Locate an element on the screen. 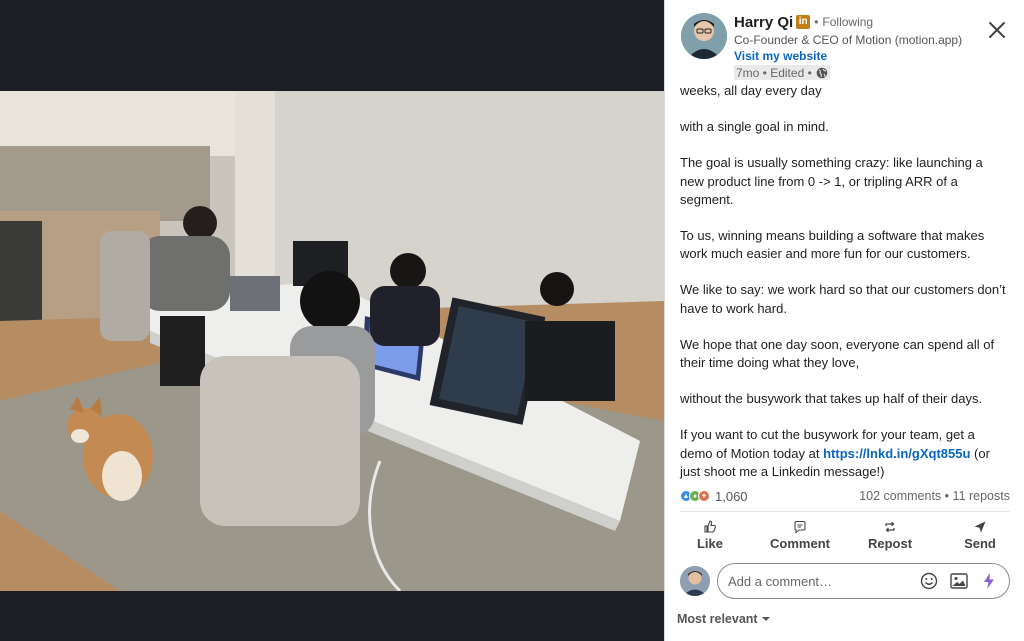 The image size is (1024, 641). action-bar: Like Comment Repost Send is located at coordinates (844, 535).